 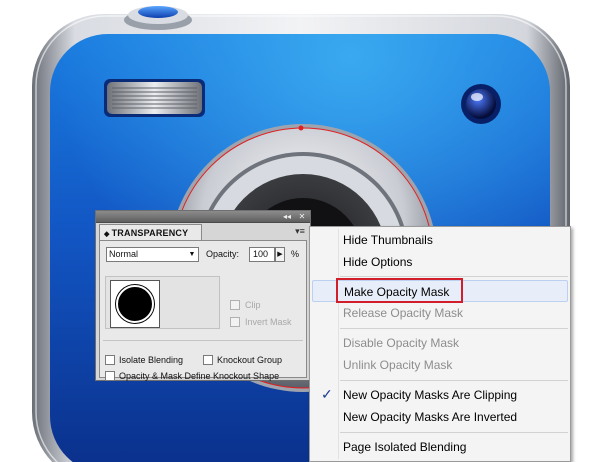 I want to click on highlight-annotation, so click(x=399, y=290).